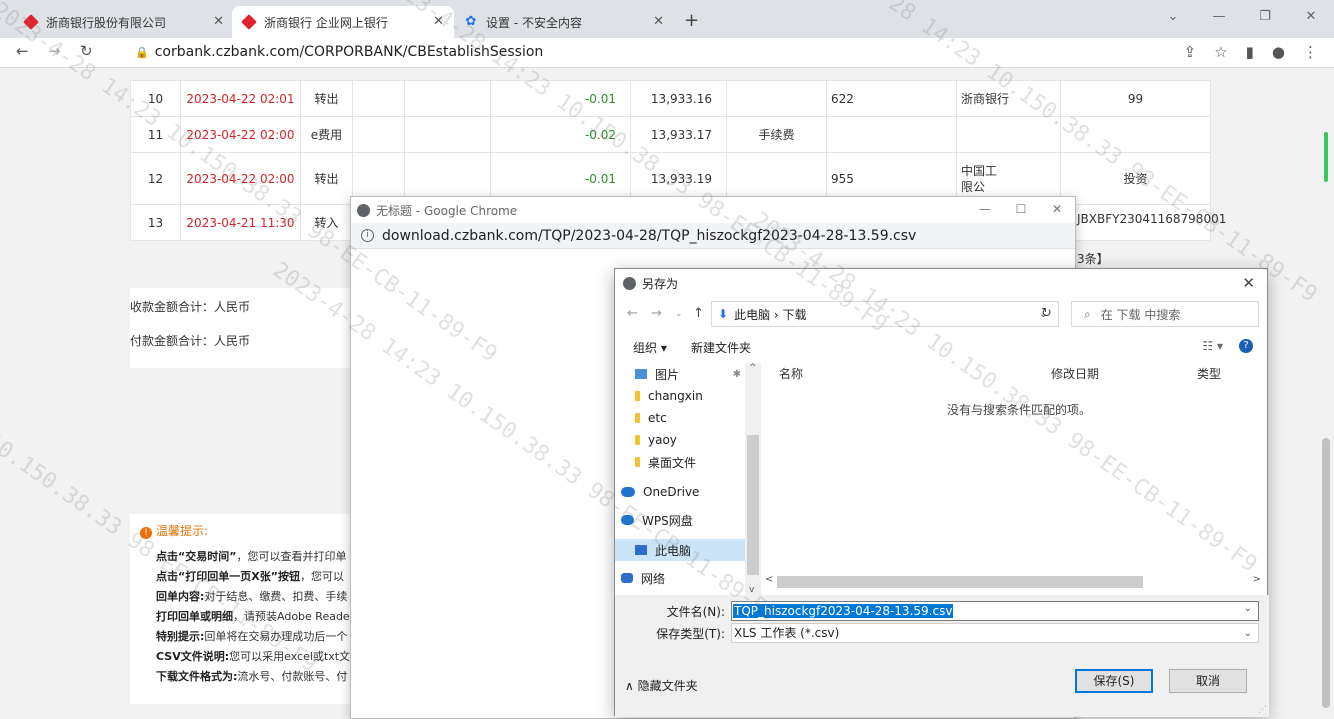 The image size is (1334, 719). What do you see at coordinates (628, 492) in the screenshot?
I see `cloud-icon` at bounding box center [628, 492].